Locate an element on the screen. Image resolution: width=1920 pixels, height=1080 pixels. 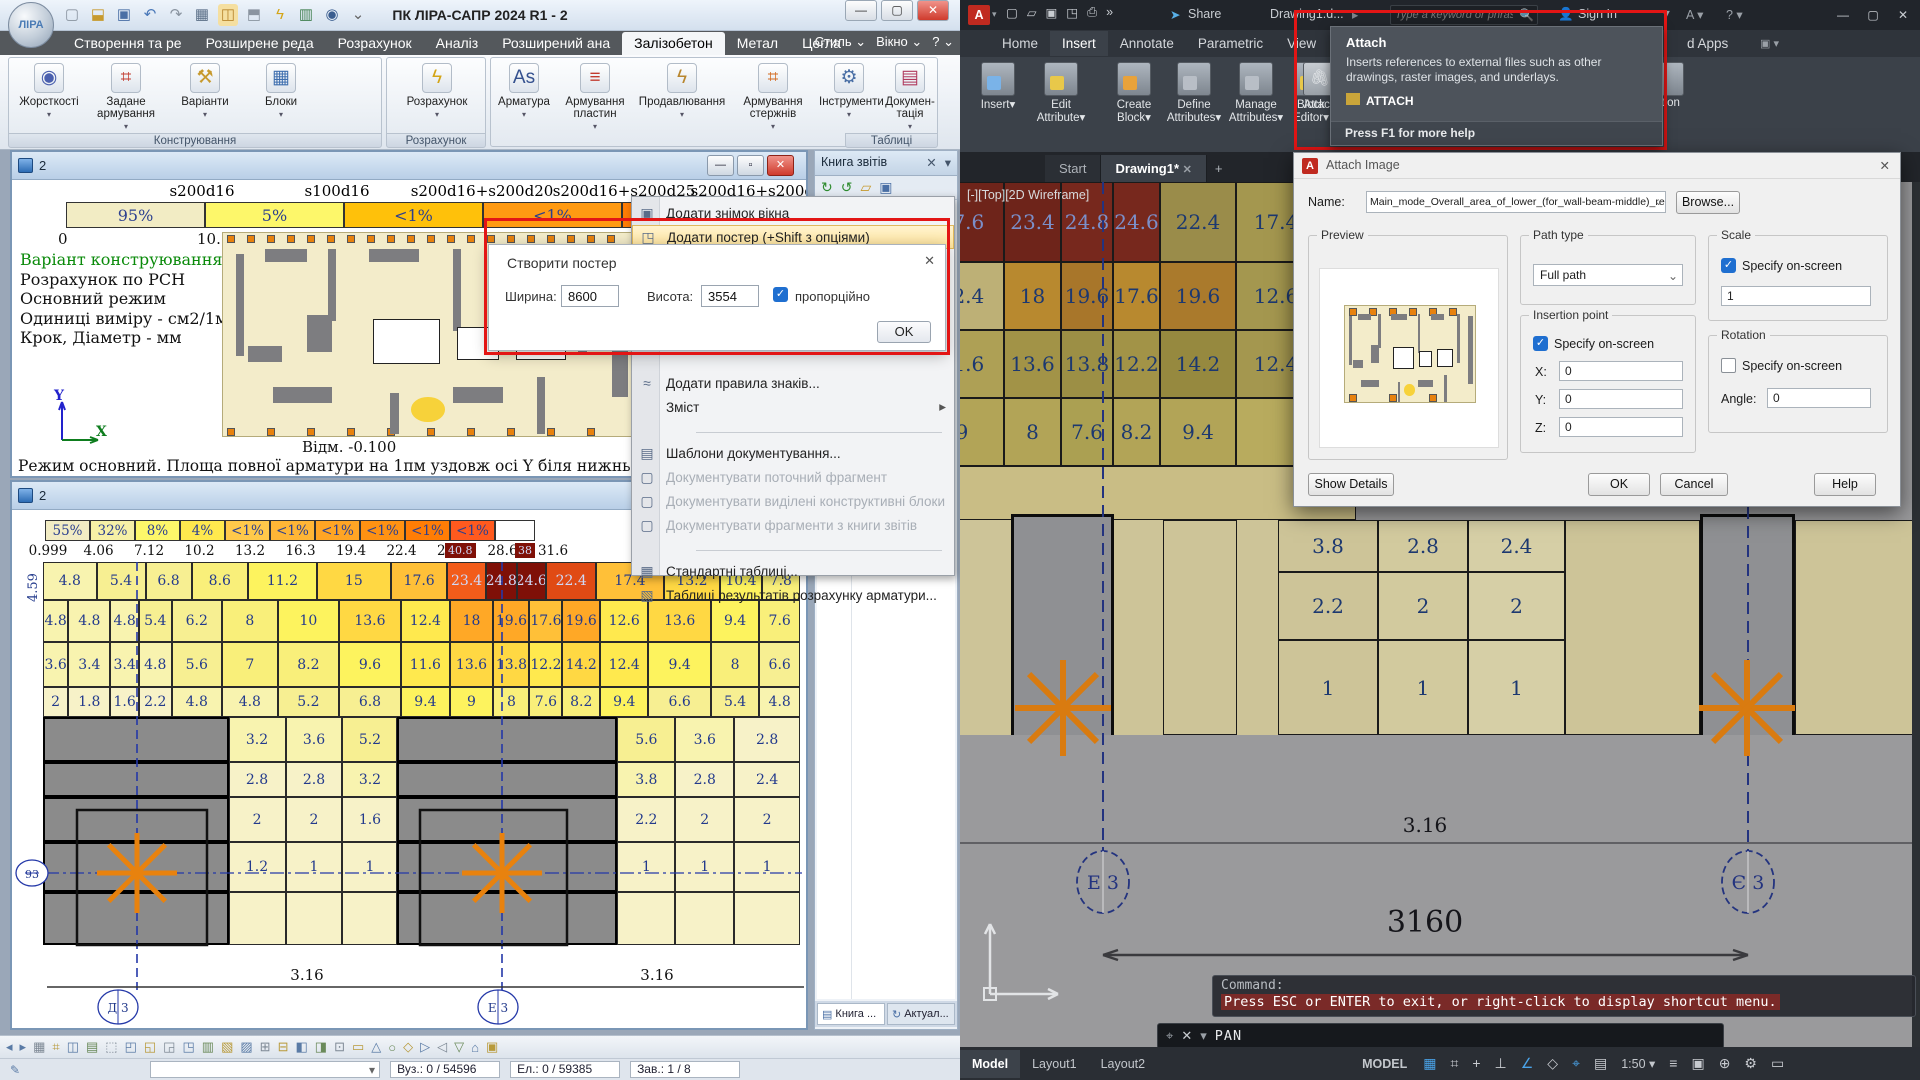
ribbon-button-армування-стержнів: ⌗ Армування стержнів ▾ is located at coordinates (773, 100).